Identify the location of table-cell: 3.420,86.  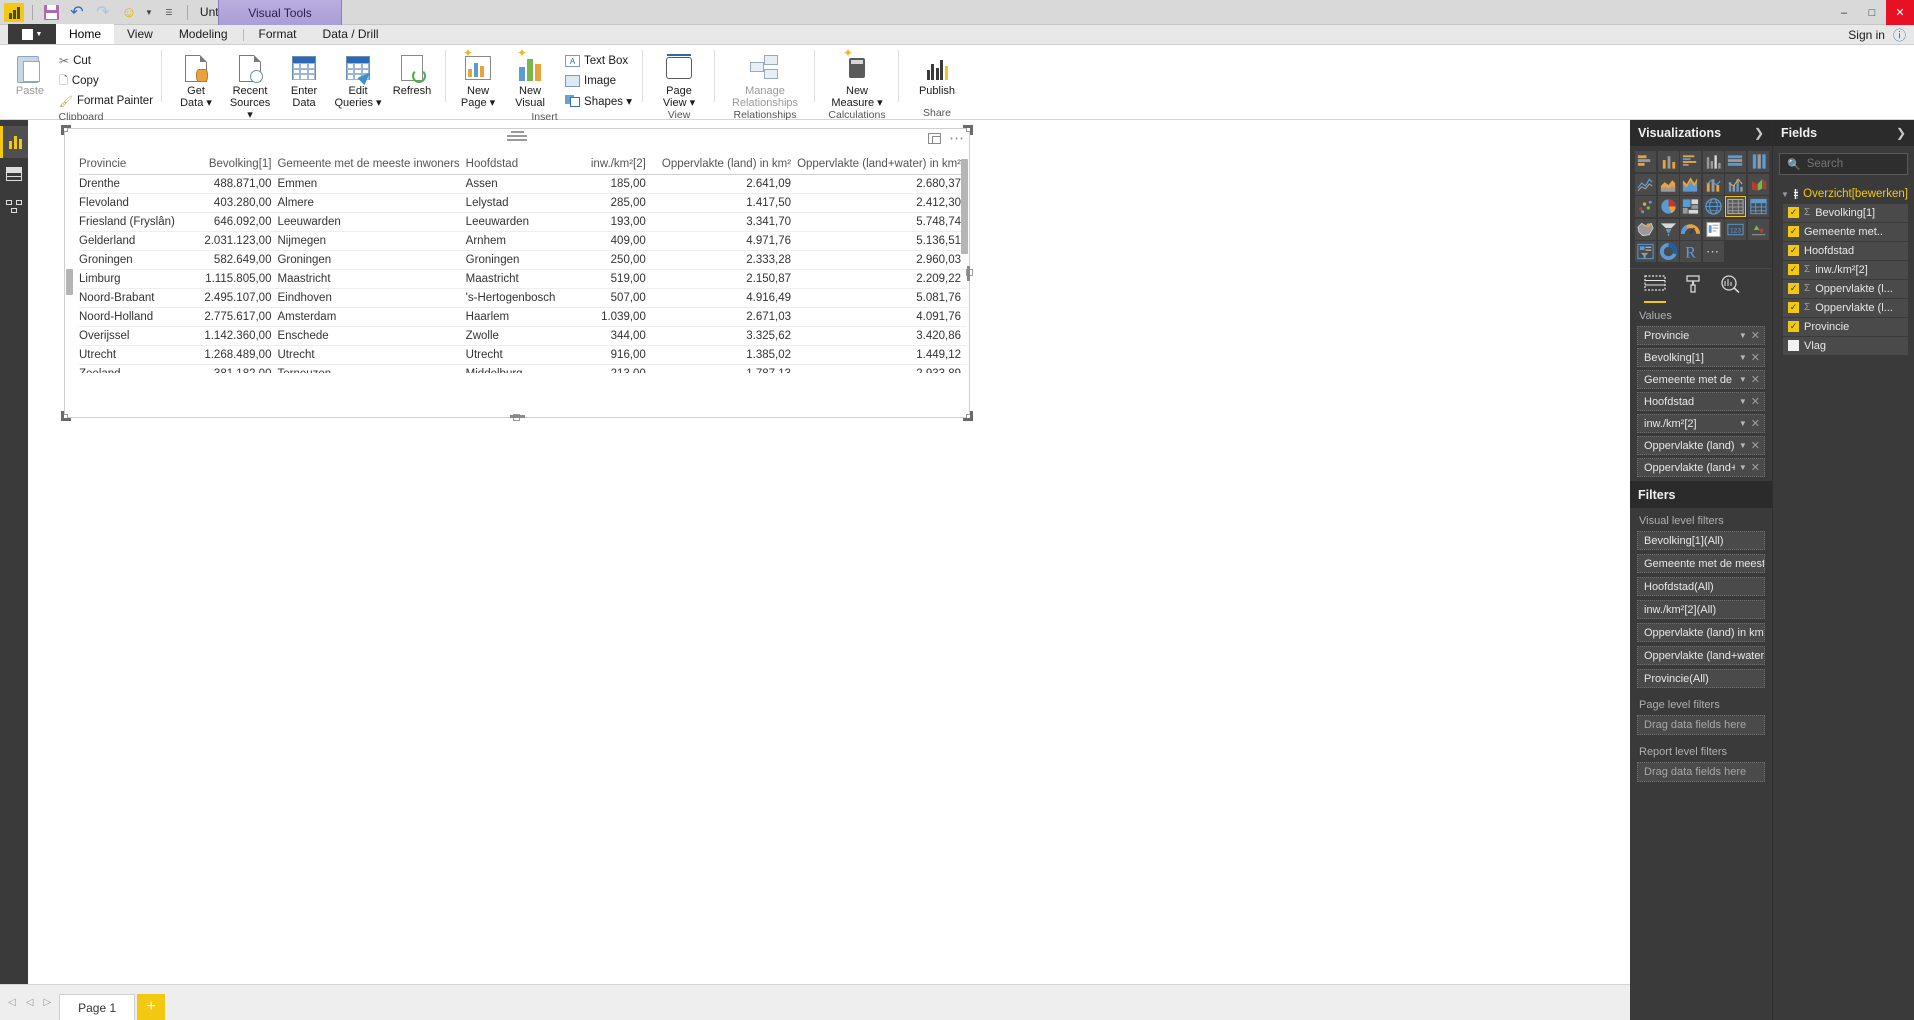
(882, 336).